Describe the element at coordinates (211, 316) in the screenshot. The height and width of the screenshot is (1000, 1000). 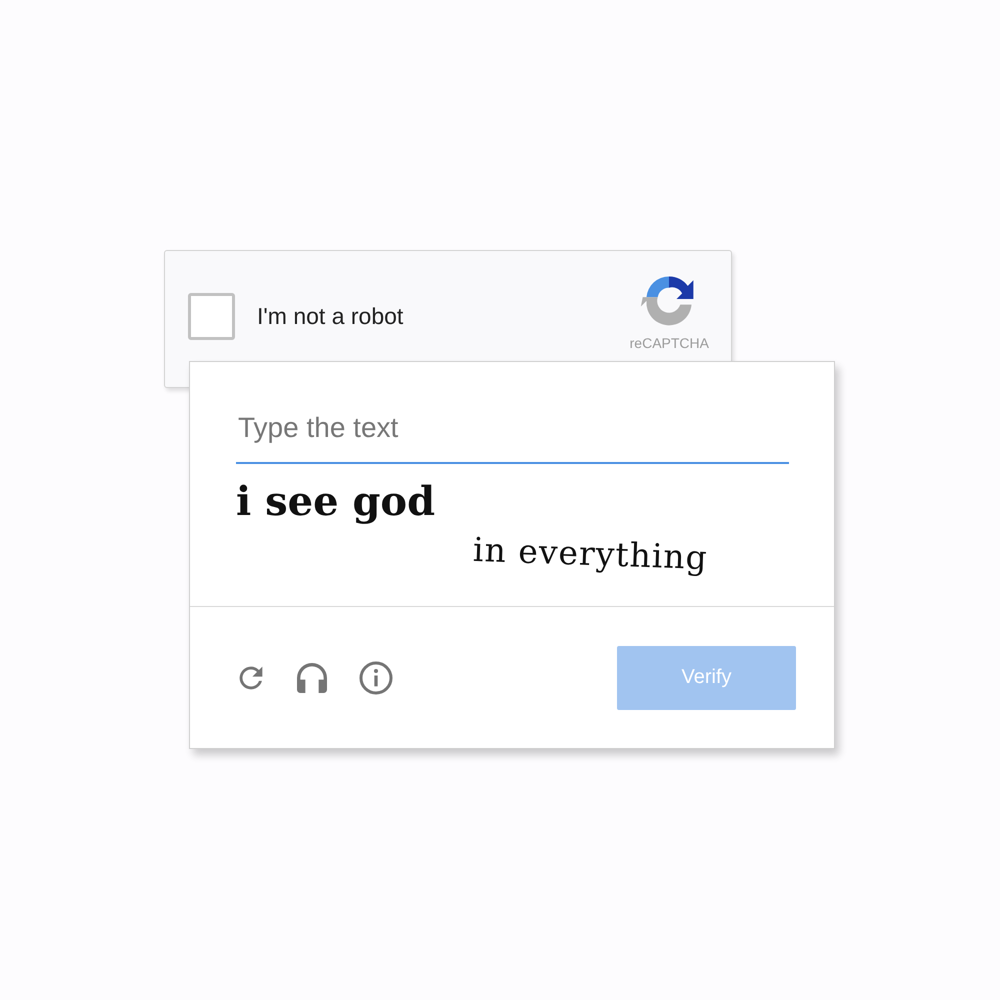
I see `checkbox` at that location.